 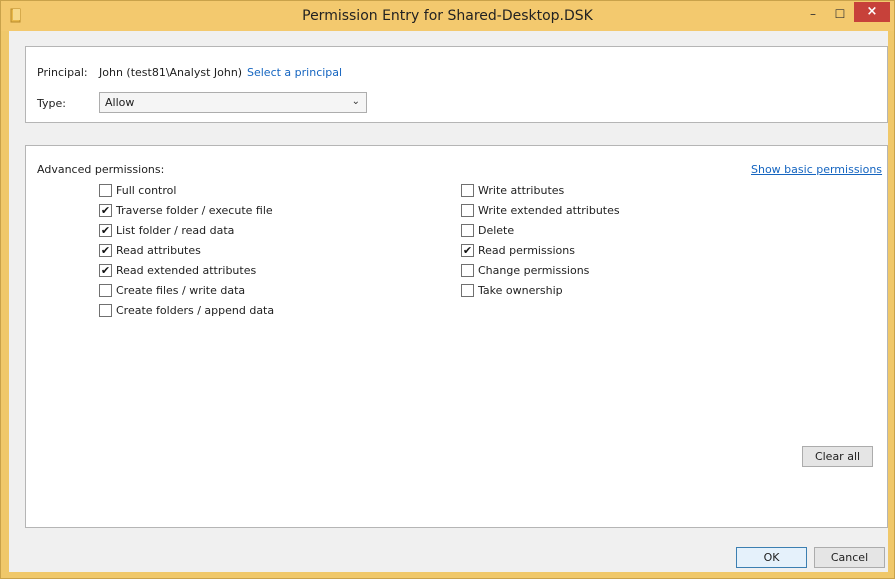 What do you see at coordinates (101, 169) in the screenshot?
I see `advanced-permissions-heading: Advanced permissions:` at bounding box center [101, 169].